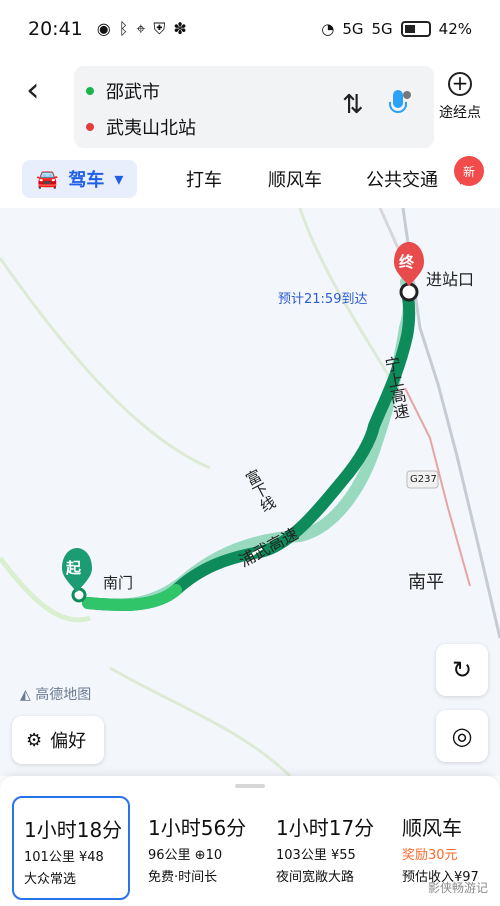 The width and height of the screenshot is (500, 906). What do you see at coordinates (180, 28) in the screenshot?
I see `paw-icon: ✽` at bounding box center [180, 28].